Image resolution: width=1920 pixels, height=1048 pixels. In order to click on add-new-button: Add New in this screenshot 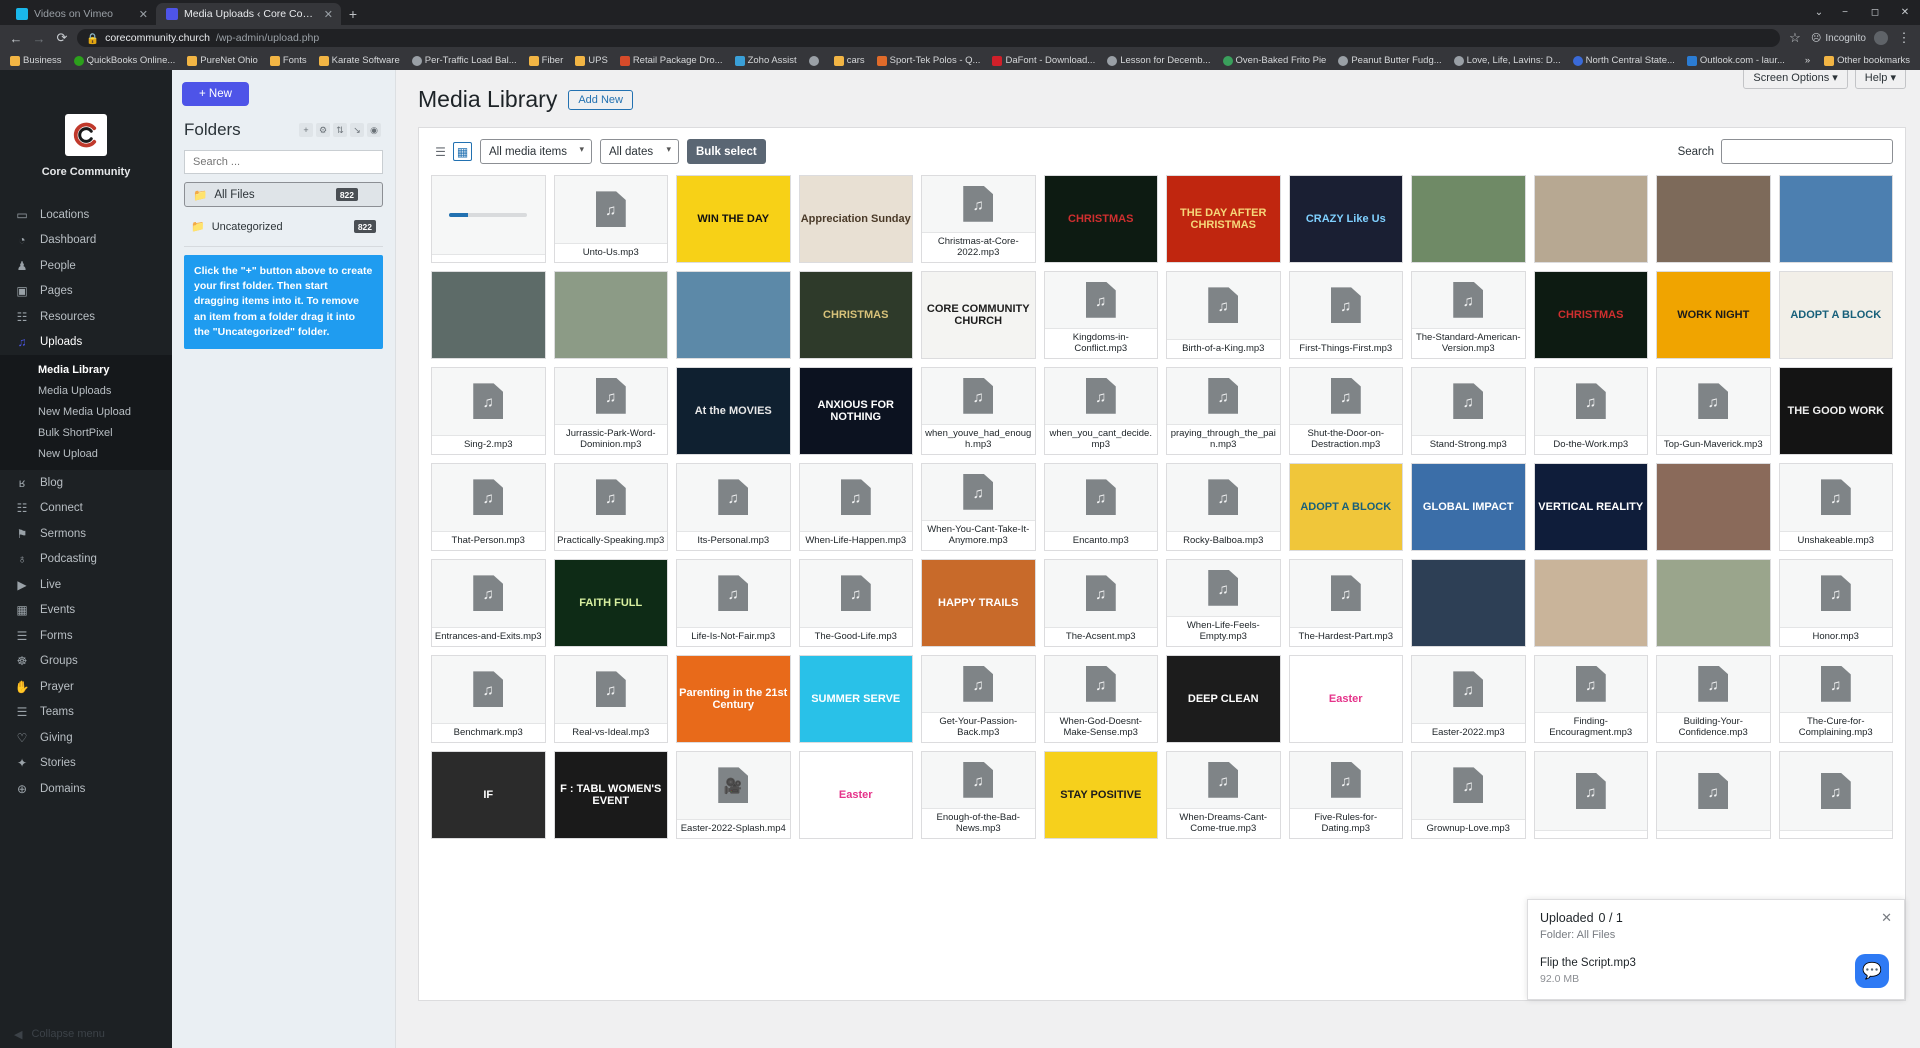, I will do `click(600, 99)`.